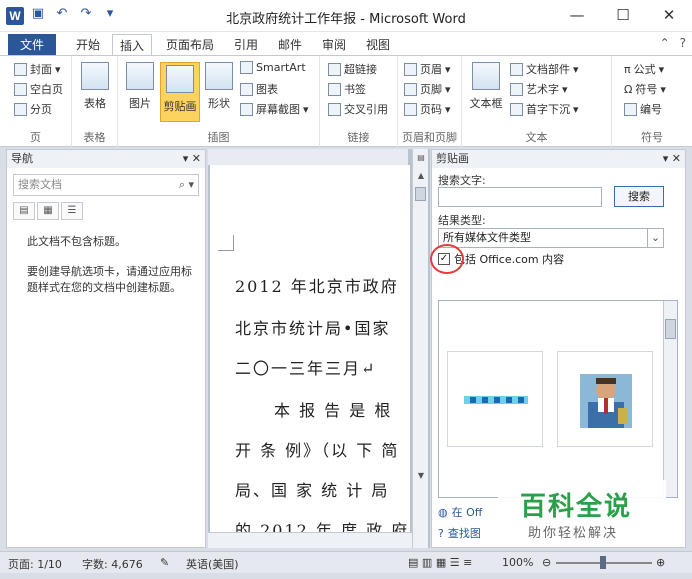 The image size is (692, 579). Describe the element at coordinates (317, 285) in the screenshot. I see `doc-line: 2012 年北京市政府` at that location.